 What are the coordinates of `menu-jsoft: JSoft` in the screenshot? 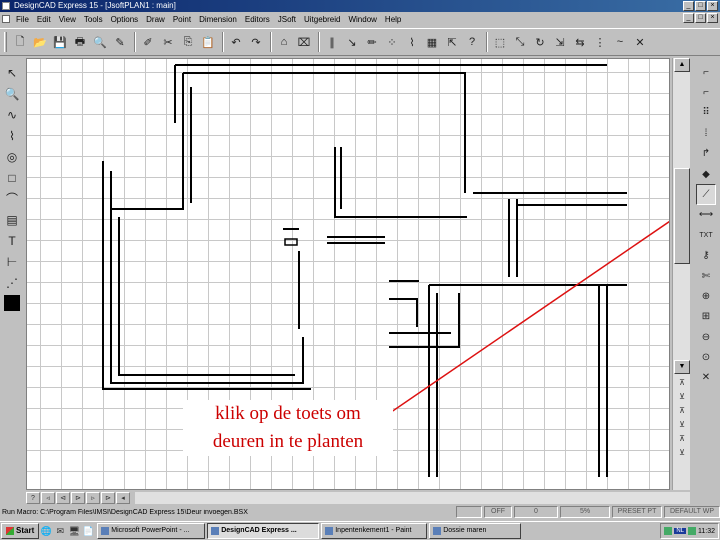 It's located at (287, 19).